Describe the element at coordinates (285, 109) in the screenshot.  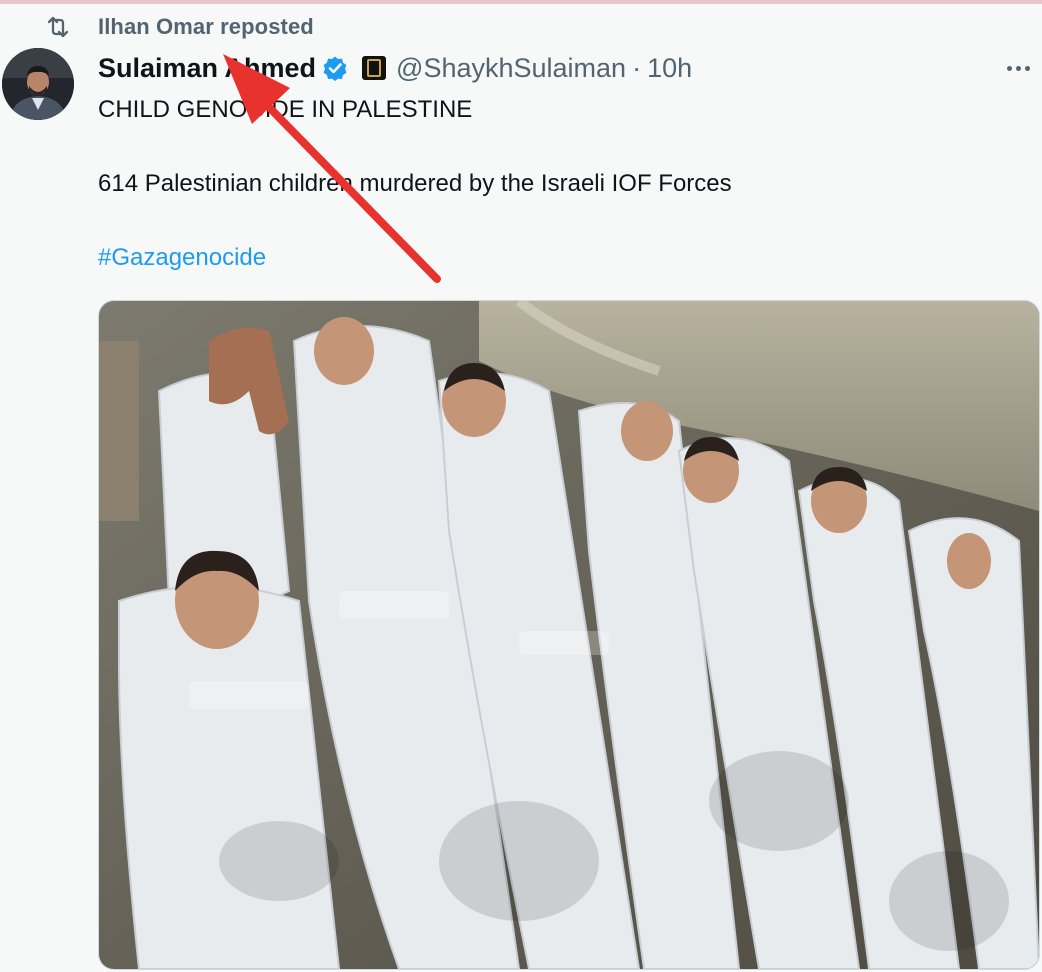
I see `tweet-text-line-1: CHILD GENOCIDE IN PALESTINE` at that location.